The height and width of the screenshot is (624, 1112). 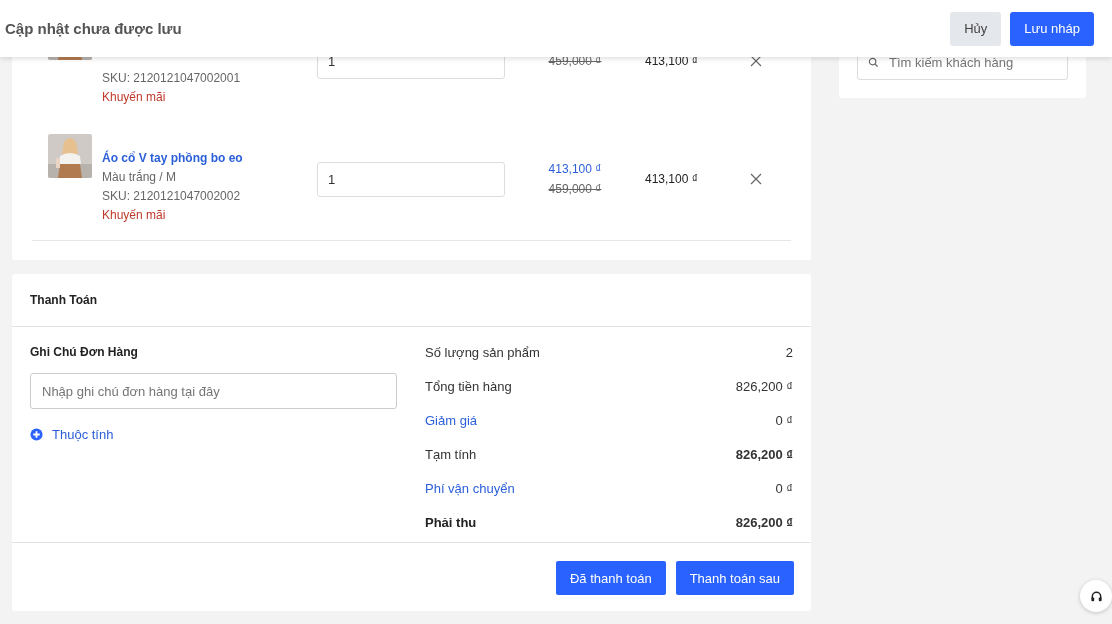 What do you see at coordinates (873, 62) in the screenshot?
I see `search-icon` at bounding box center [873, 62].